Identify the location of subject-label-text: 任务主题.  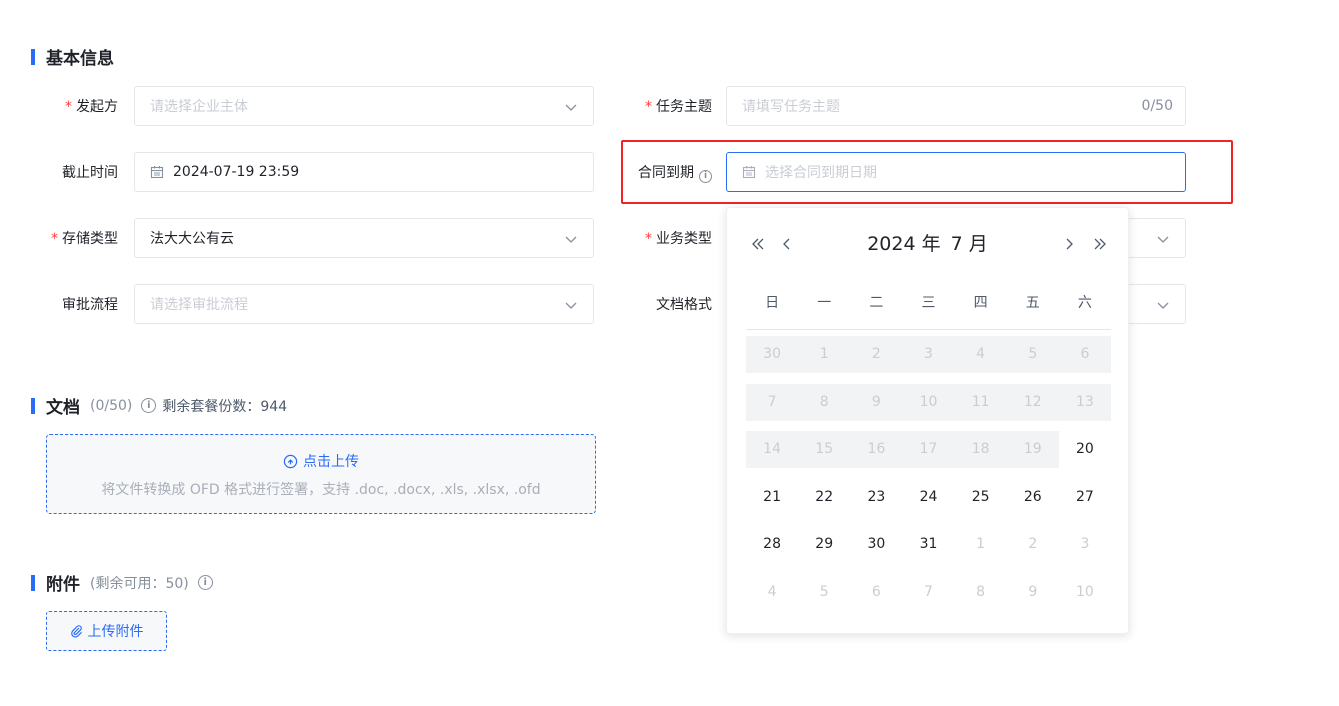
(684, 107).